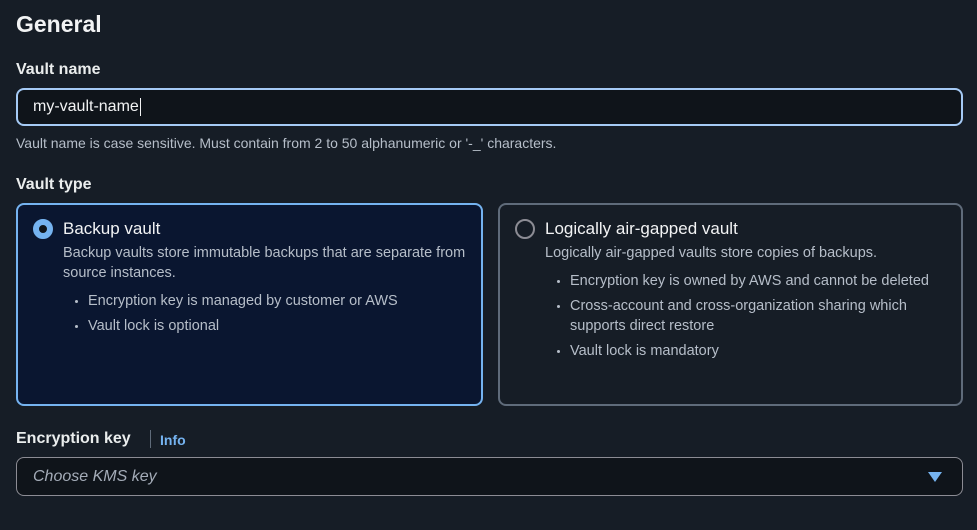  What do you see at coordinates (58, 69) in the screenshot?
I see `vault-name-label: Vault name` at bounding box center [58, 69].